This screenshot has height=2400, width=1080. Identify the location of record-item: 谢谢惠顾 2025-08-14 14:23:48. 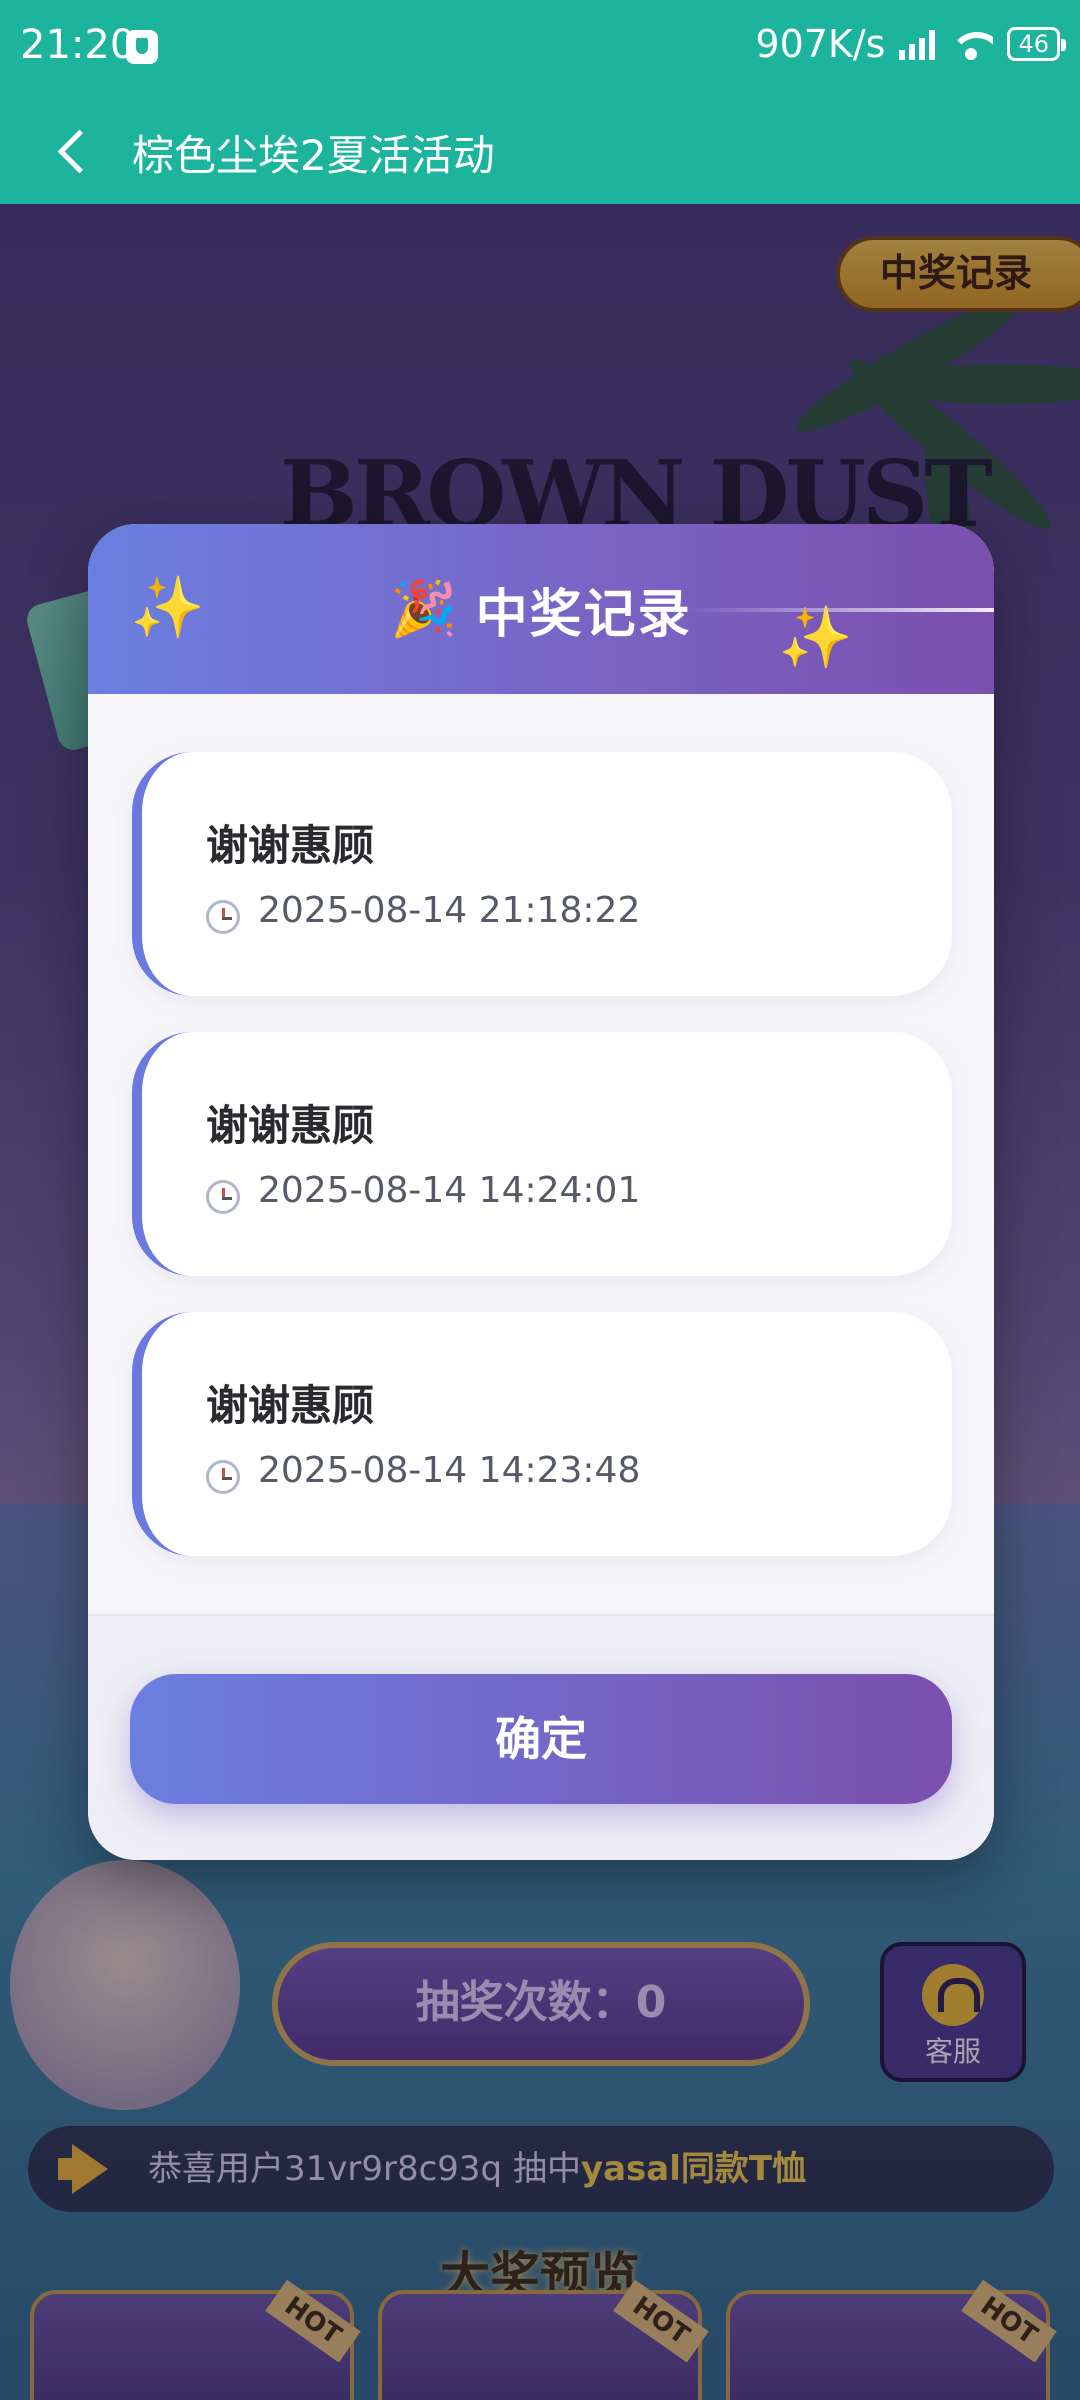
(542, 1434).